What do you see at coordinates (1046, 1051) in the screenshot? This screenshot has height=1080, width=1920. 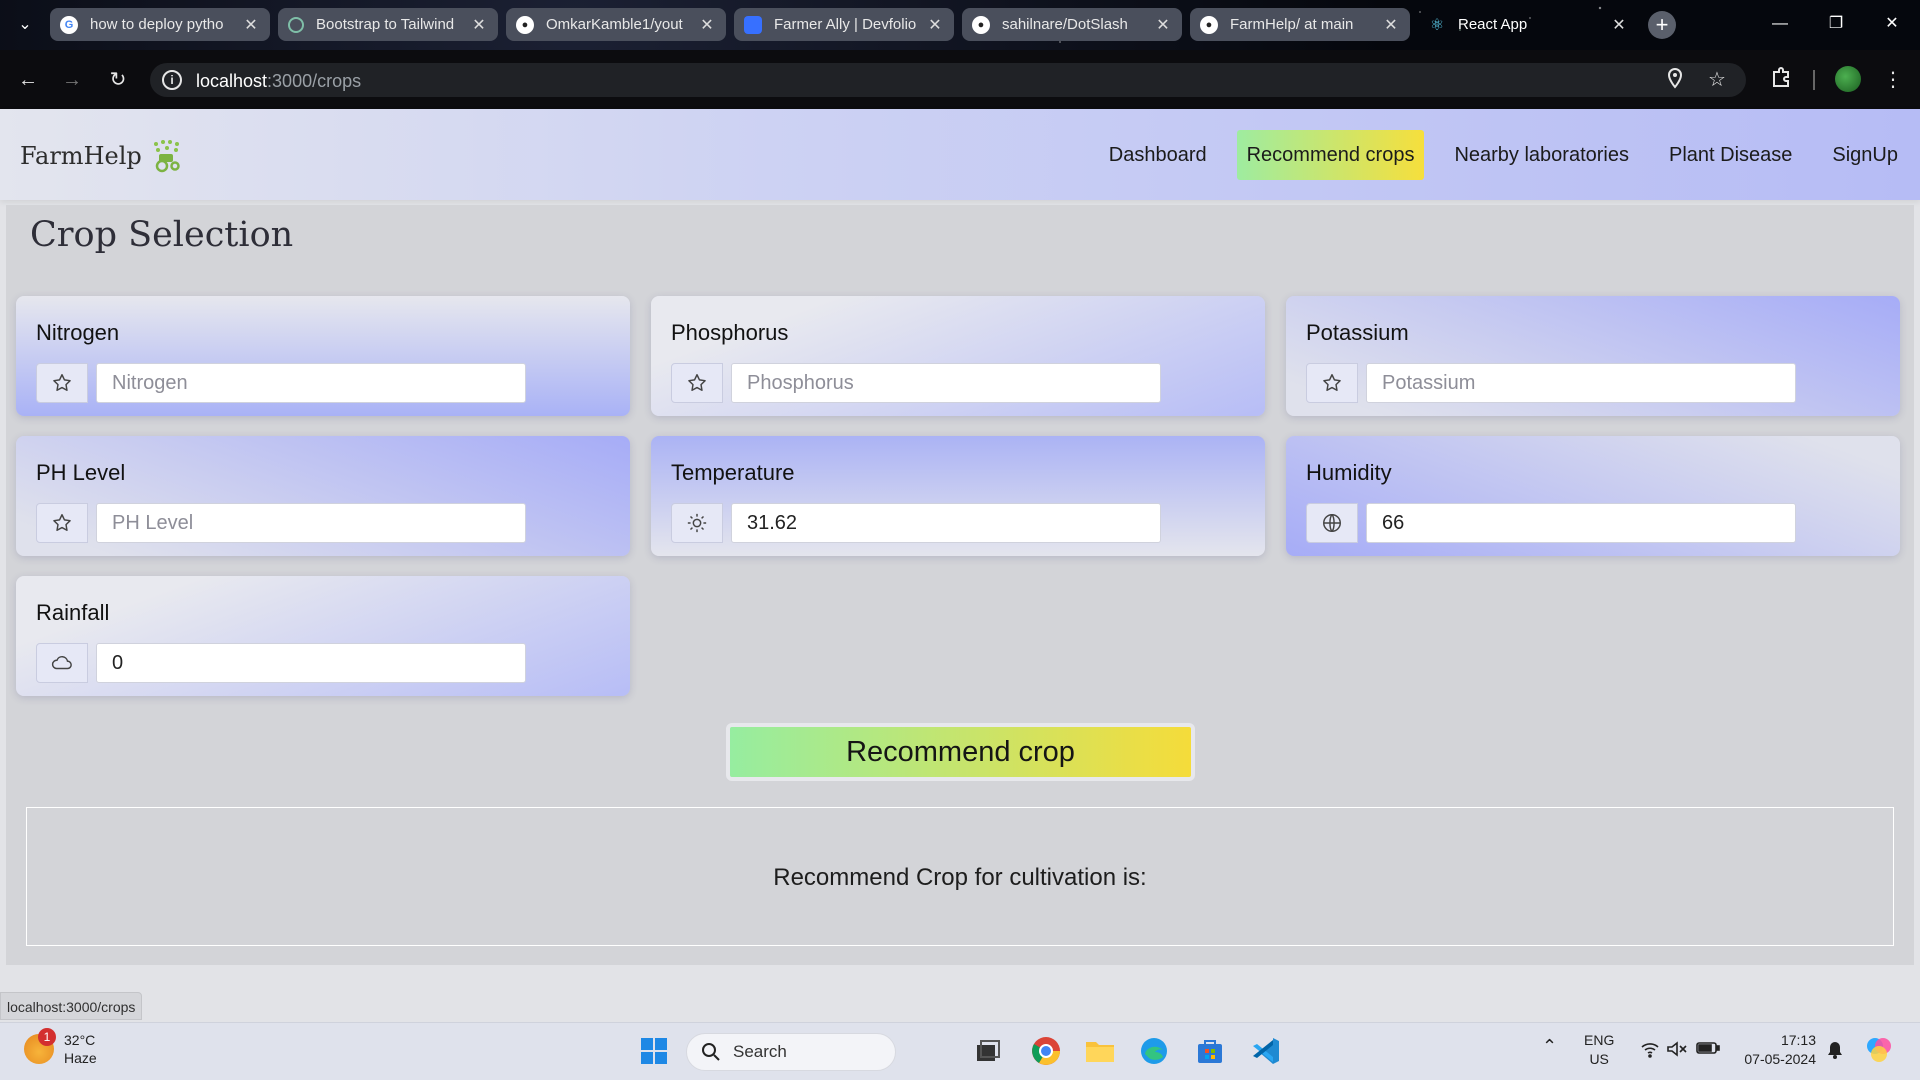 I see `chrome-icon` at bounding box center [1046, 1051].